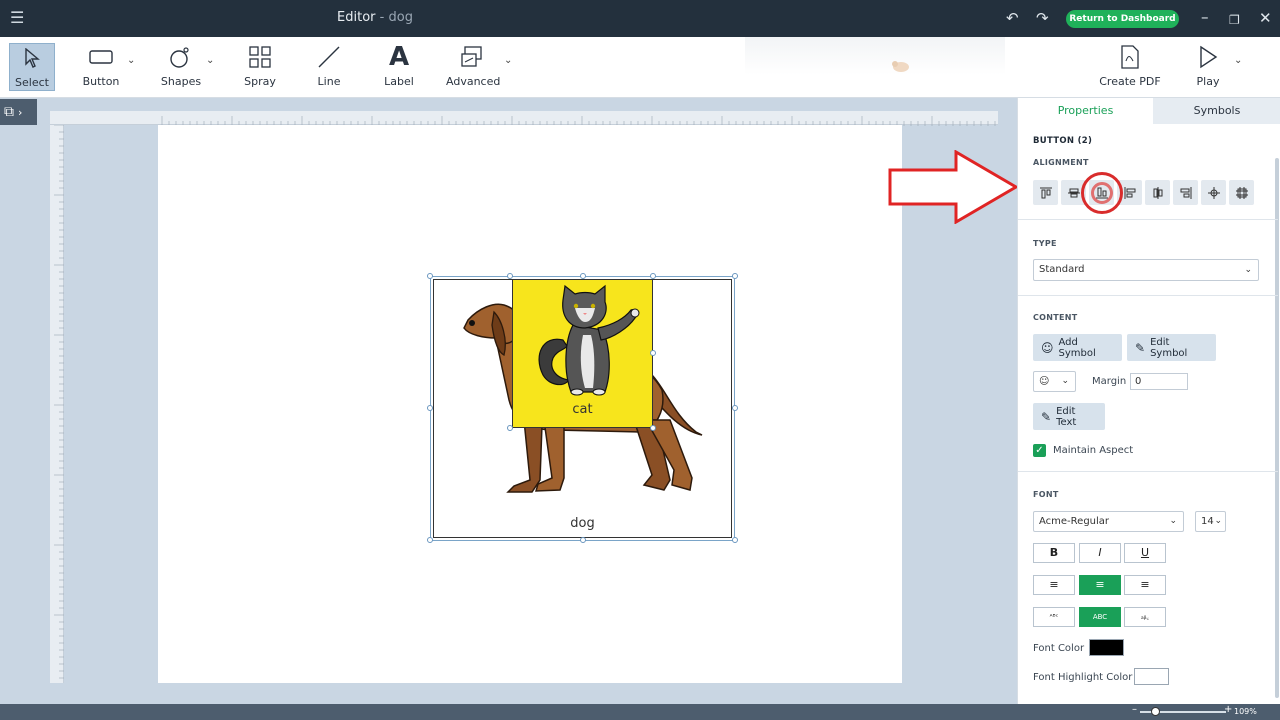 This screenshot has height=720, width=1280. What do you see at coordinates (101, 67) in the screenshot?
I see `button-tool: Button` at bounding box center [101, 67].